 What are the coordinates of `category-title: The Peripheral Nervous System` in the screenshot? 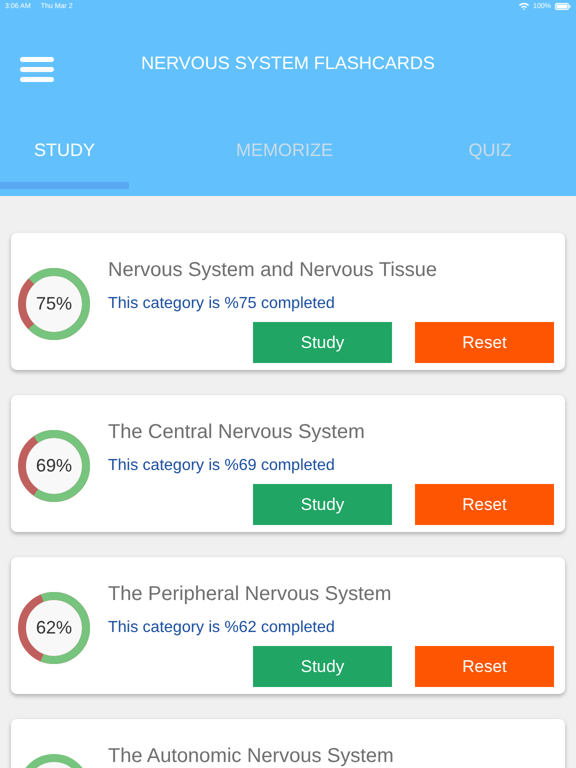 It's located at (250, 594).